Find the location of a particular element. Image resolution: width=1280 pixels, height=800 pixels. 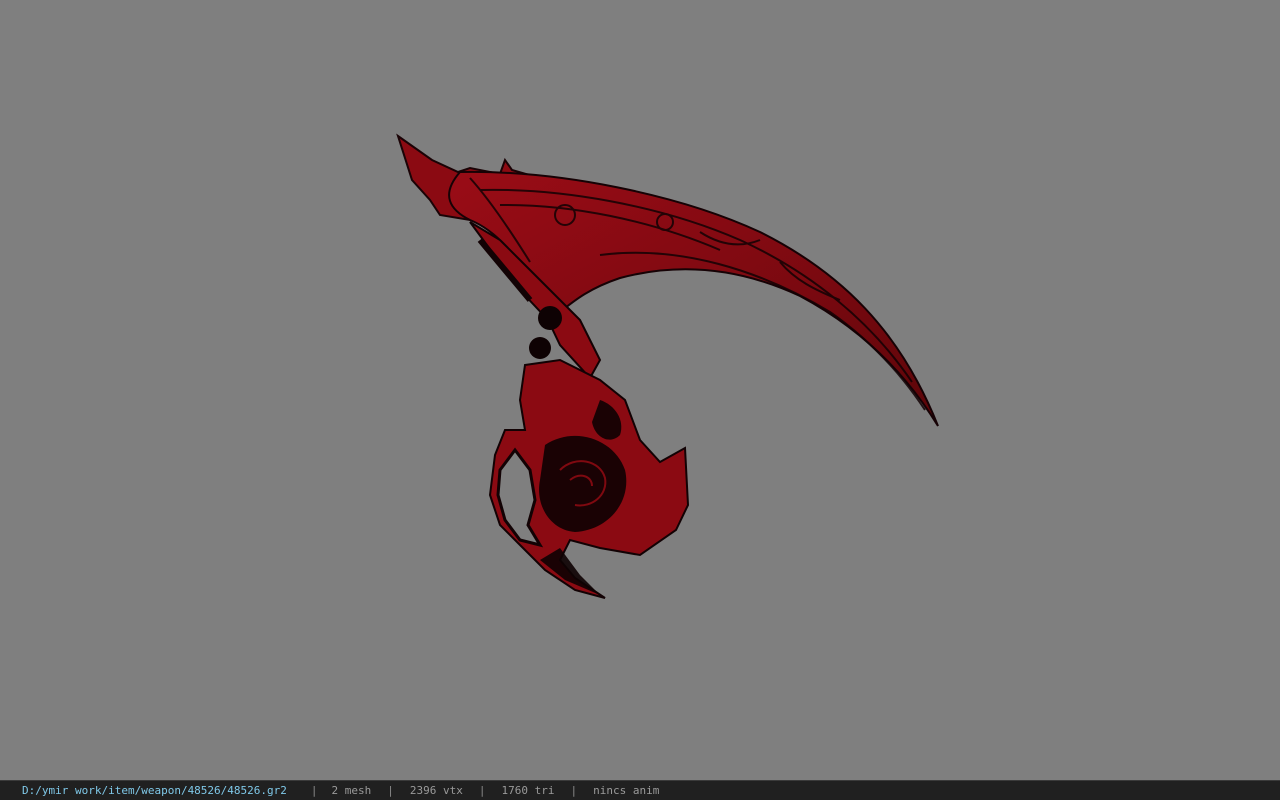

anim-status: nincs anim is located at coordinates (626, 790).